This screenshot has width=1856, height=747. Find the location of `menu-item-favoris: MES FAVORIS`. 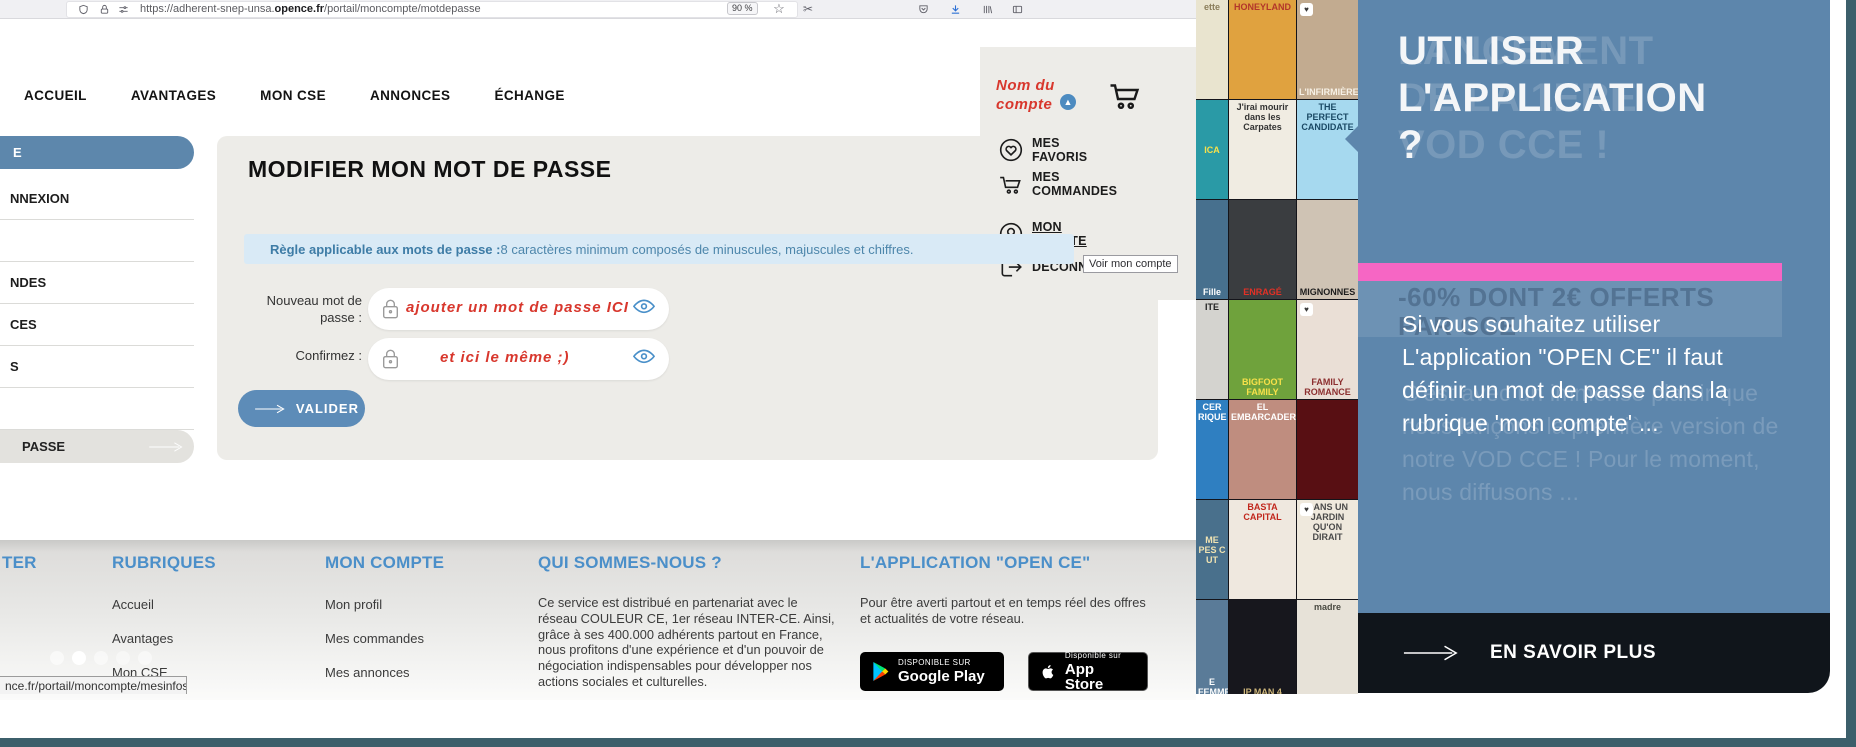

menu-item-favoris: MES FAVORIS is located at coordinates (1058, 150).